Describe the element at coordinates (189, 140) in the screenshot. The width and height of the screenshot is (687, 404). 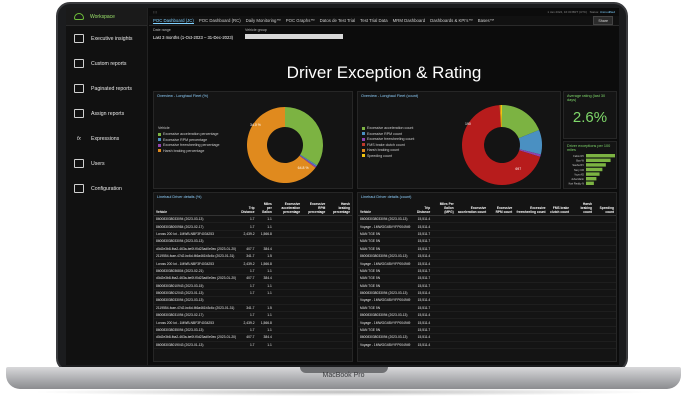
I see `legend-item: Excessive RPM percentage` at that location.